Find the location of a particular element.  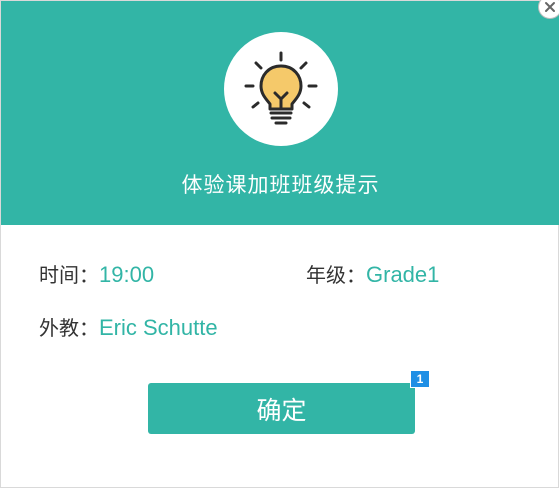

teacher-row: 外教：Eric Schutte is located at coordinates (128, 326).